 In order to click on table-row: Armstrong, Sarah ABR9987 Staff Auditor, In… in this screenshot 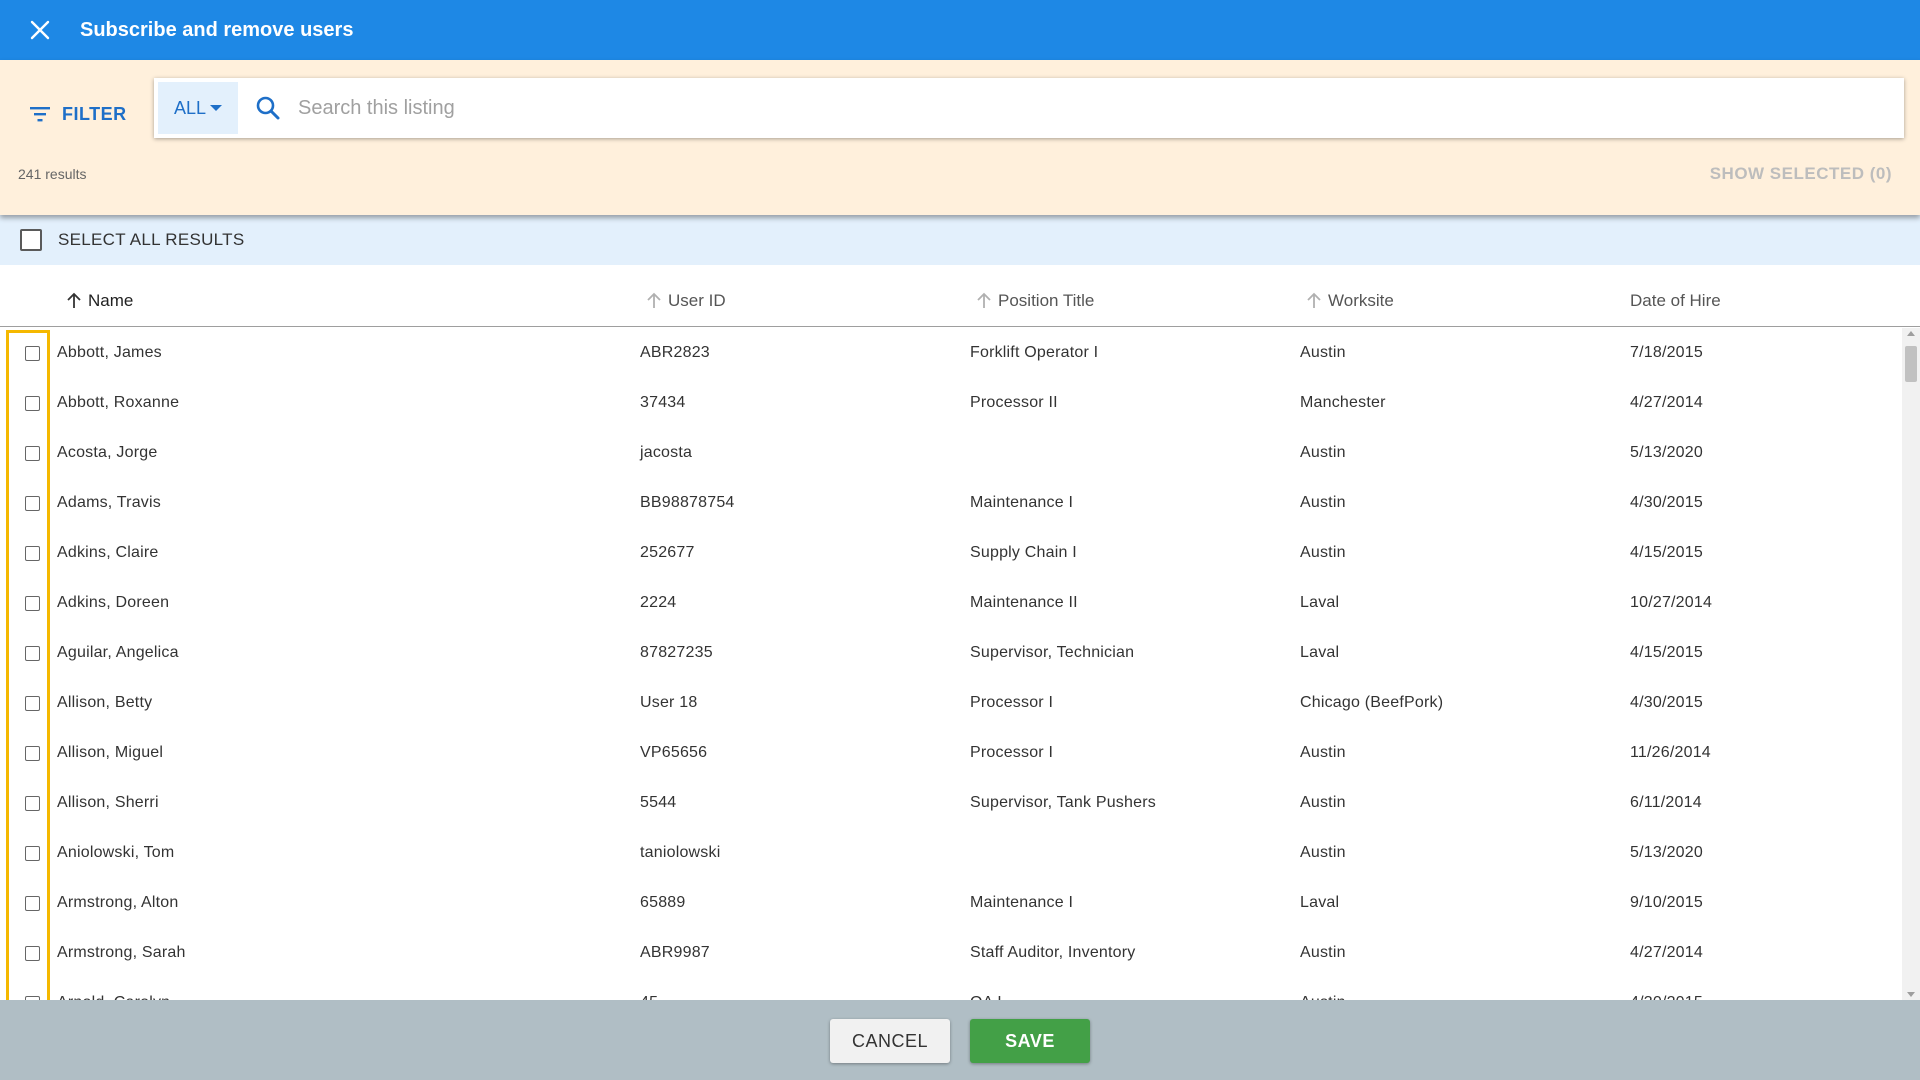, I will do `click(950, 953)`.